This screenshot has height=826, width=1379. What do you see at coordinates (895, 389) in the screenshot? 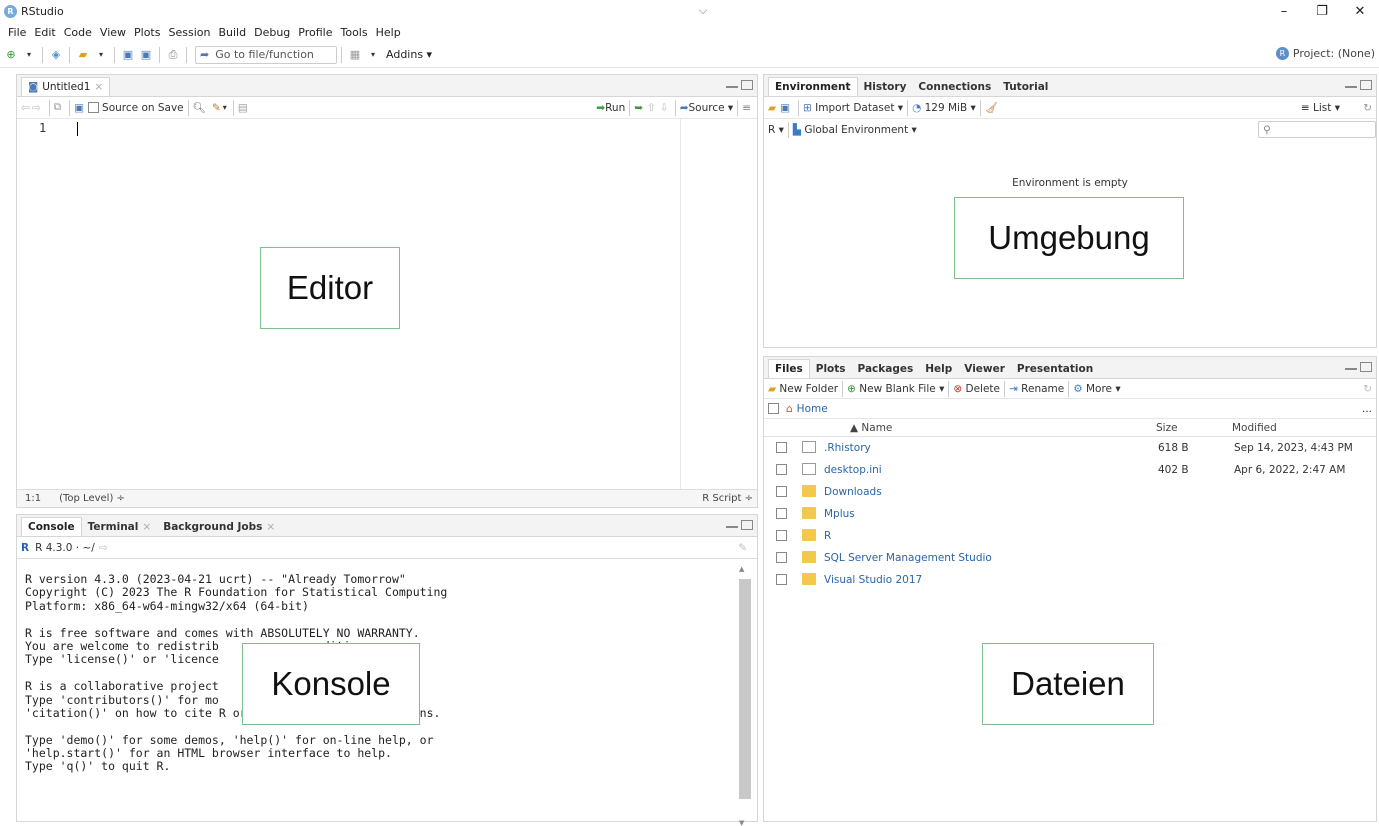
I see `new-blank-file-button: ⊕ New Blank File ▾` at bounding box center [895, 389].